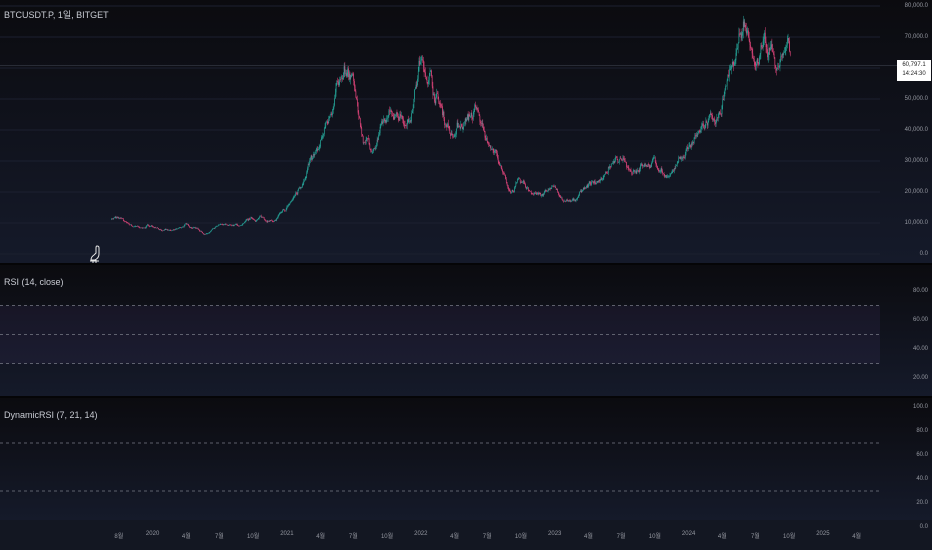 This screenshot has width=932, height=550. I want to click on rsi-title: RSI (14, close), so click(34, 282).